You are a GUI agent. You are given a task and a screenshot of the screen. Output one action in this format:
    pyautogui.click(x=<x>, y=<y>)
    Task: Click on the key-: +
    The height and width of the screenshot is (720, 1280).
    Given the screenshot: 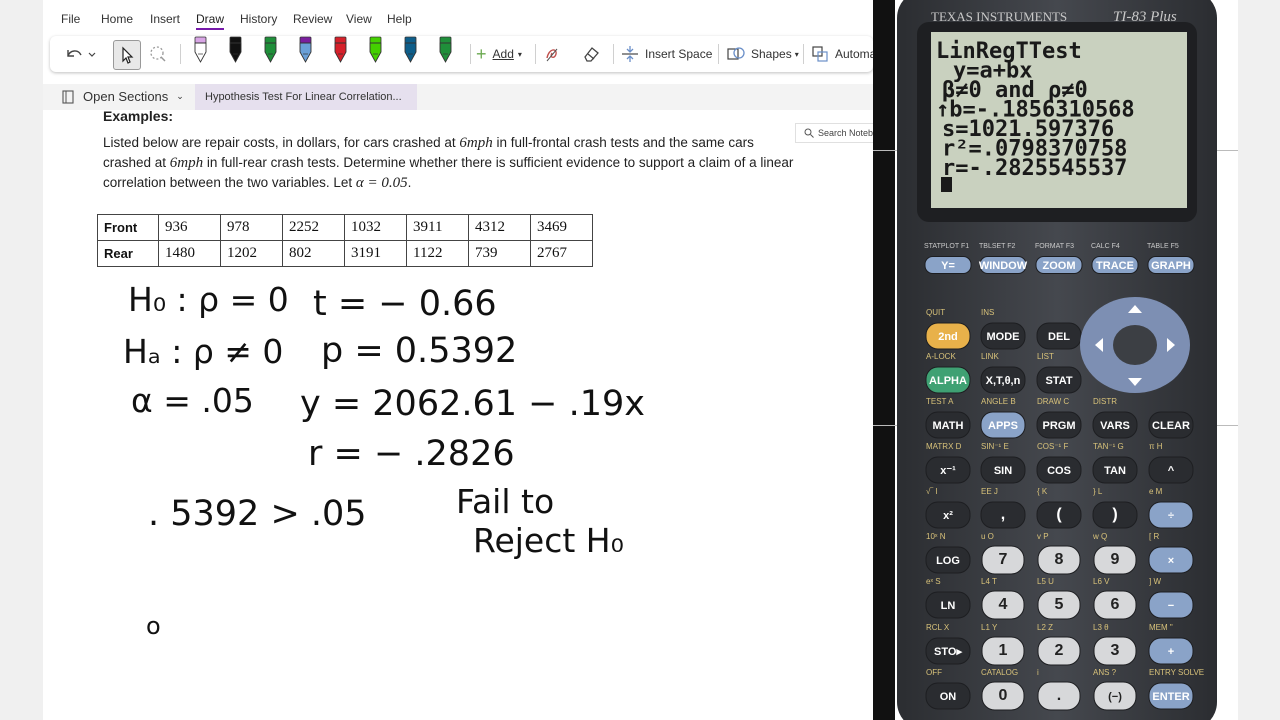 What is the action you would take?
    pyautogui.click(x=1171, y=651)
    